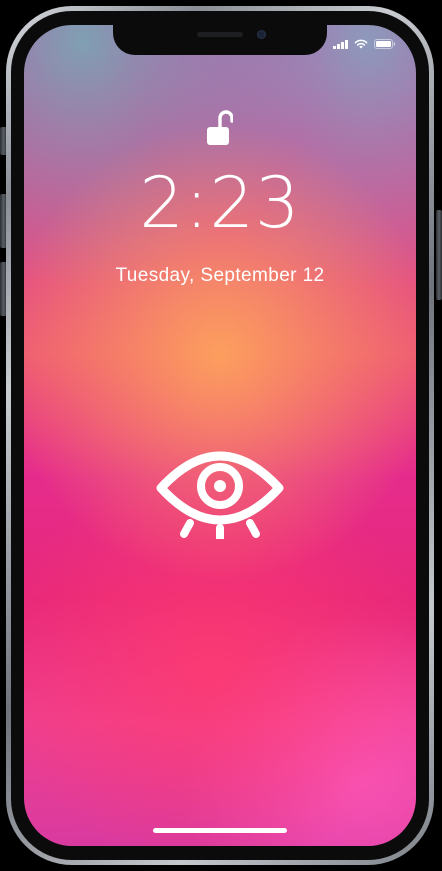 The width and height of the screenshot is (442, 871). I want to click on front-camera, so click(261, 34).